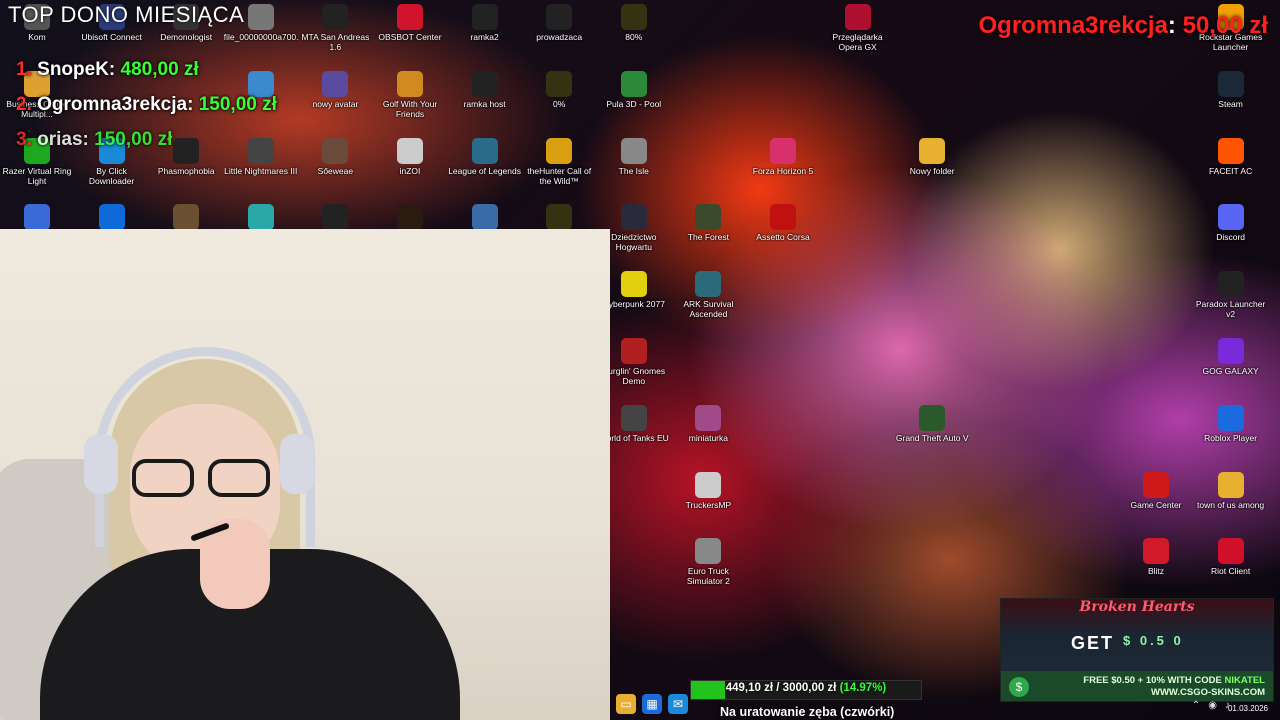 This screenshot has height=720, width=1280. What do you see at coordinates (1244, 680) in the screenshot?
I see `ad-code: NIKATEL` at bounding box center [1244, 680].